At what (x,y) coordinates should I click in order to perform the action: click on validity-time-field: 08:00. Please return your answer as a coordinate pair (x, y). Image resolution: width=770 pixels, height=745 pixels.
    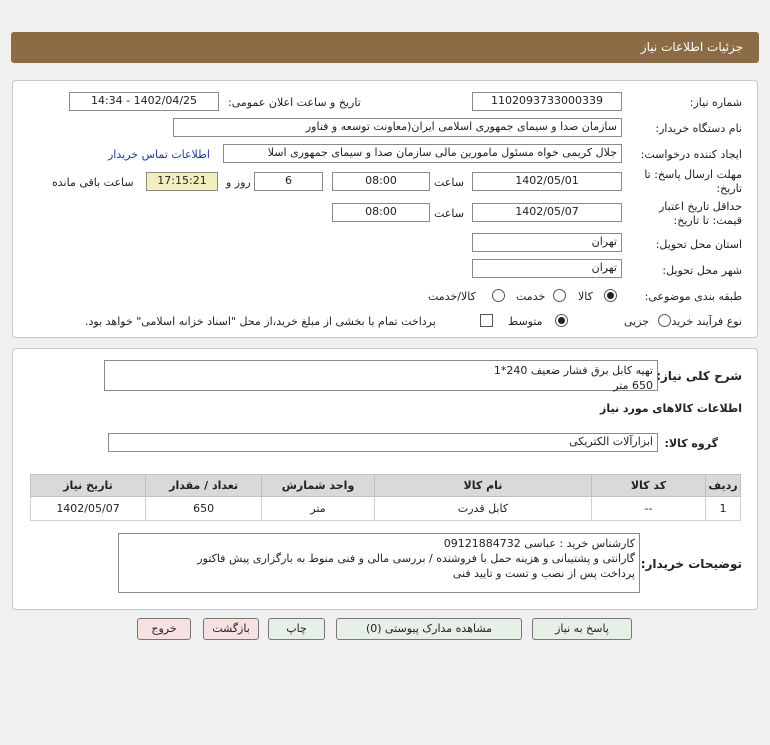
    Looking at the image, I should click on (381, 212).